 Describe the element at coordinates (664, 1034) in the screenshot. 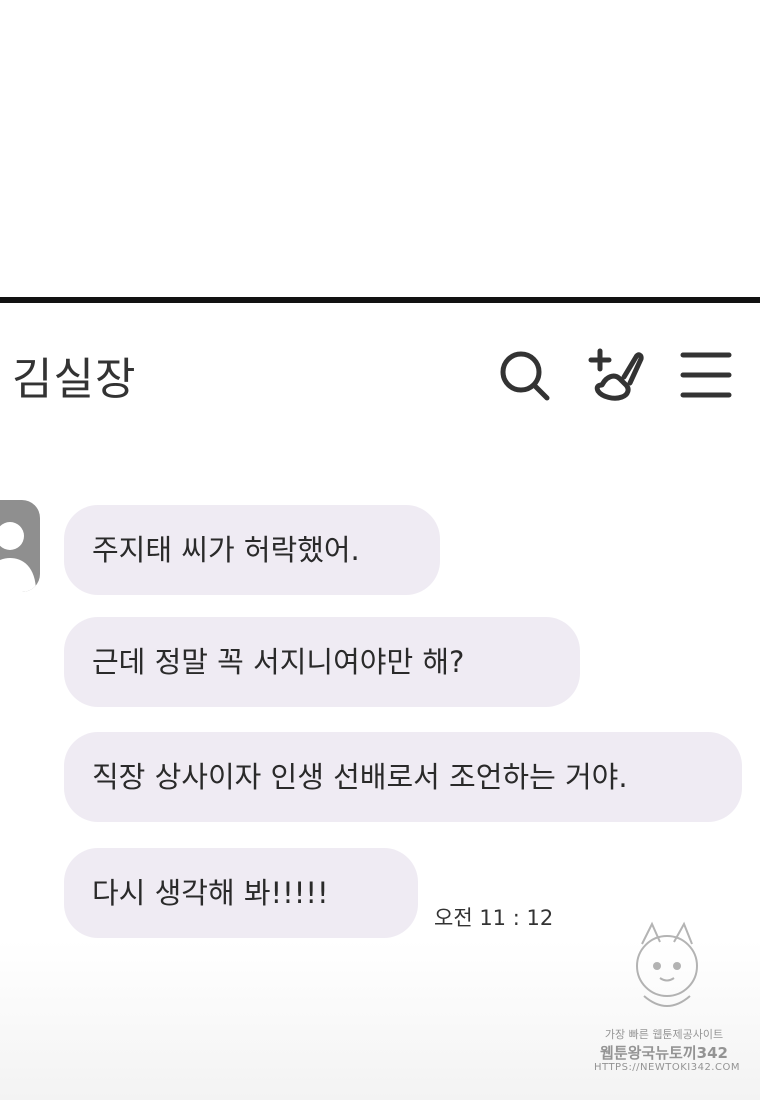

I see `watermark-text: 가장 빠른 웹툰제공사이트` at that location.